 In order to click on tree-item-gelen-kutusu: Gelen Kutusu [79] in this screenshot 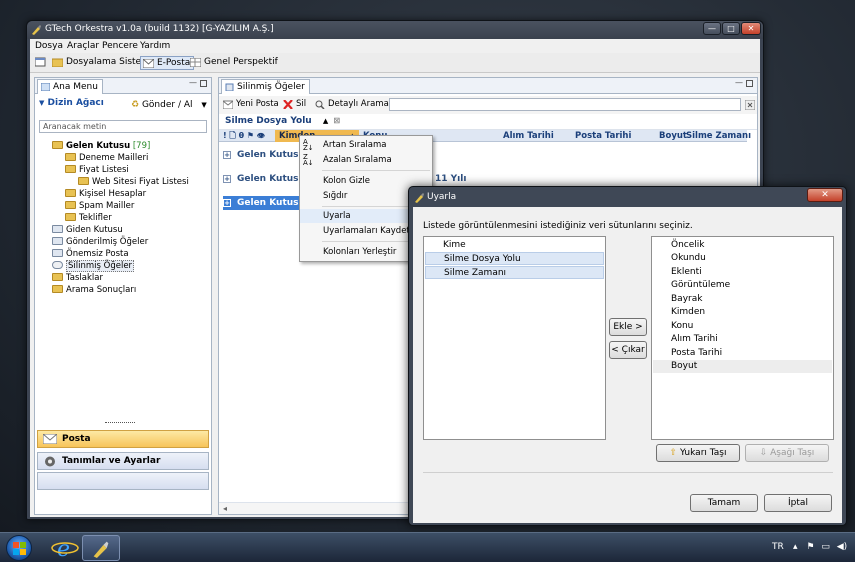, I will do `click(131, 146)`.